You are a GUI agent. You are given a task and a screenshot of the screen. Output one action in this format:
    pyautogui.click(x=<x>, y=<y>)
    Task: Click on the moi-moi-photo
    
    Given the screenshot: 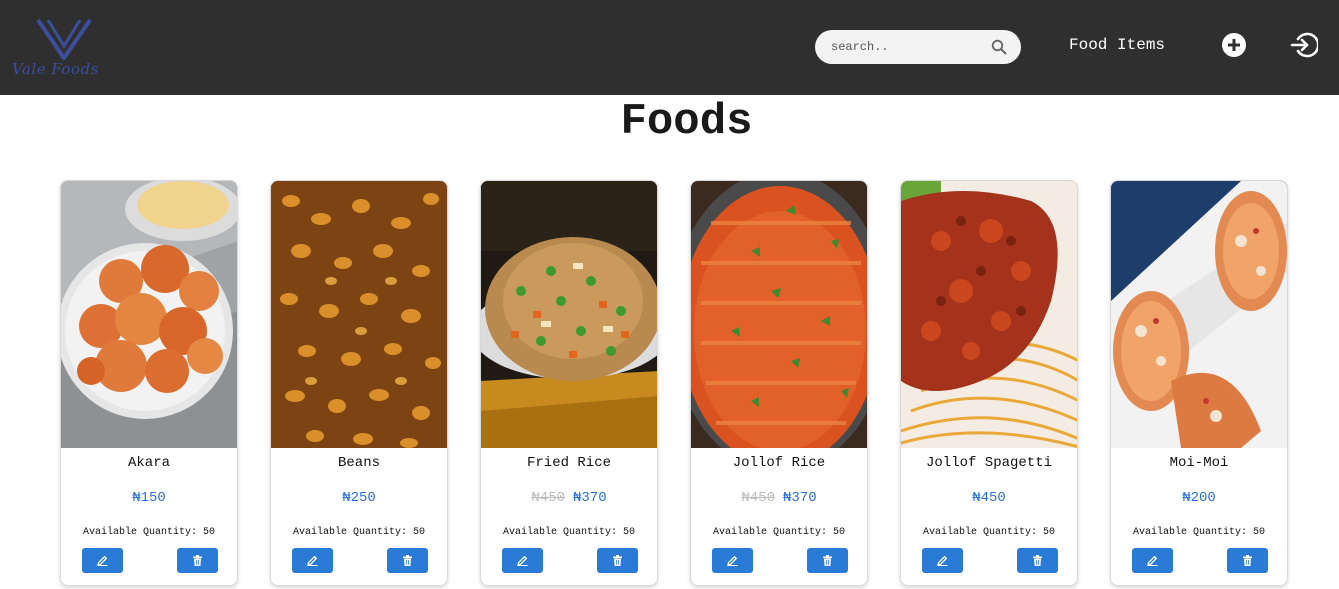 What is the action you would take?
    pyautogui.click(x=1199, y=314)
    